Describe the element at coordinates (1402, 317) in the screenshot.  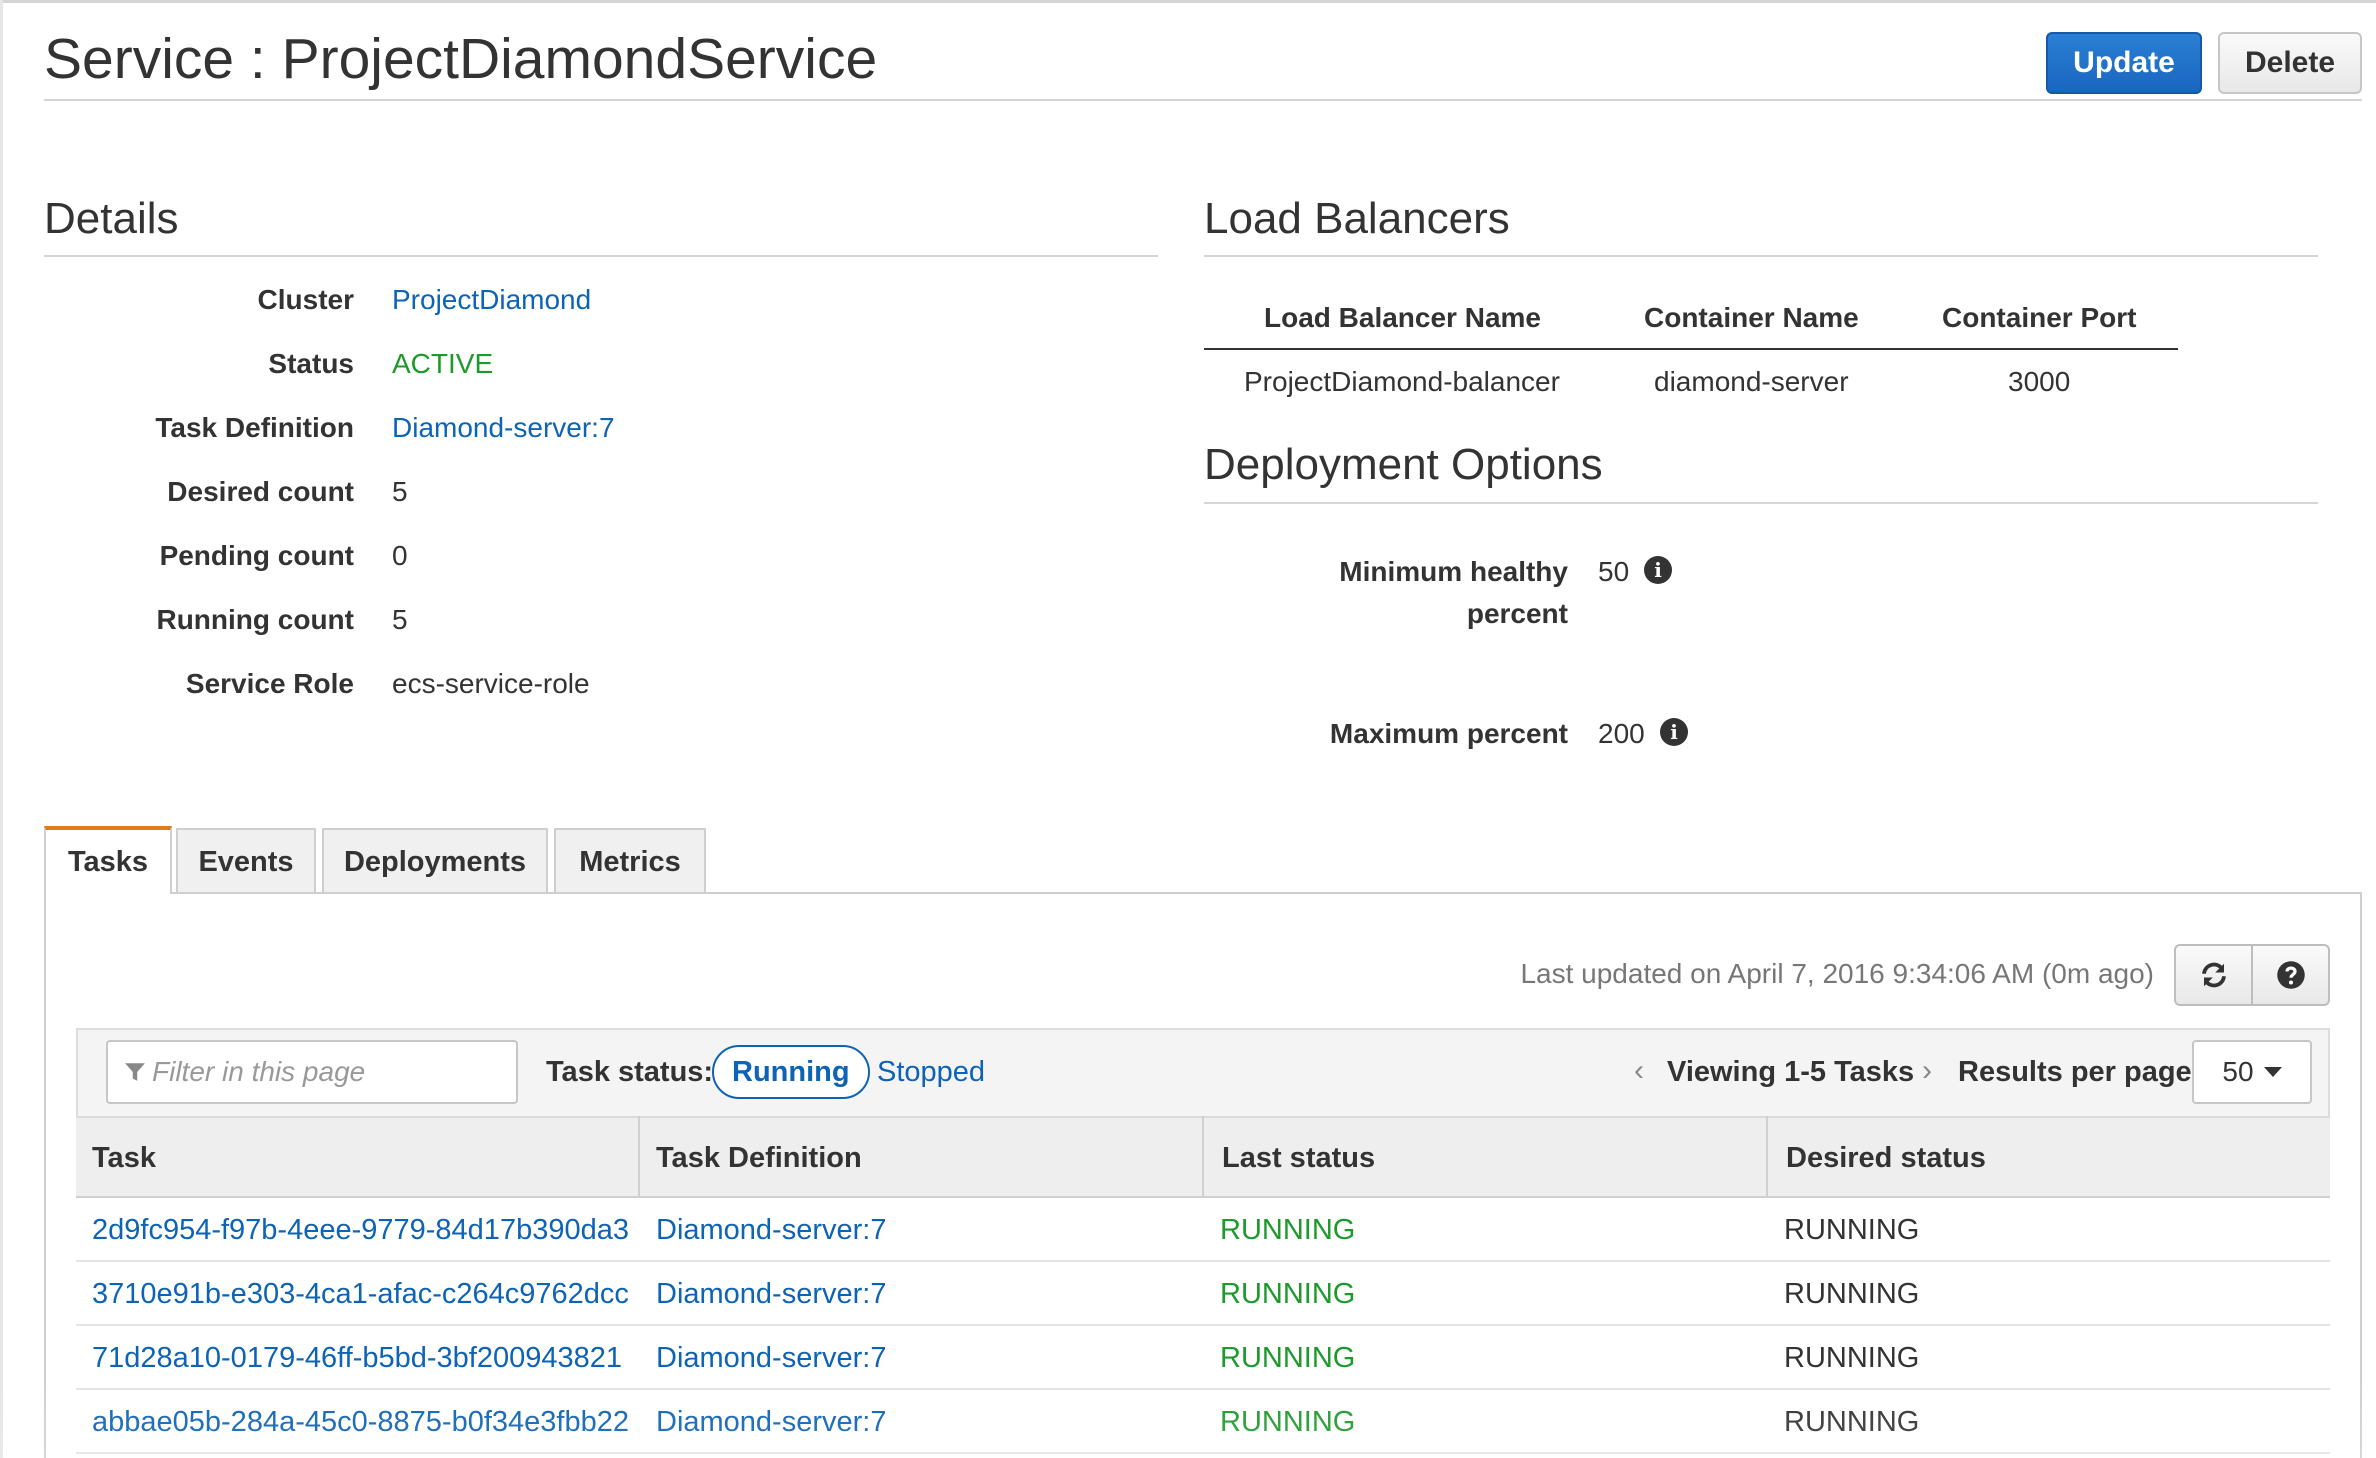
I see `lb-col-name: Load Balancer Name` at that location.